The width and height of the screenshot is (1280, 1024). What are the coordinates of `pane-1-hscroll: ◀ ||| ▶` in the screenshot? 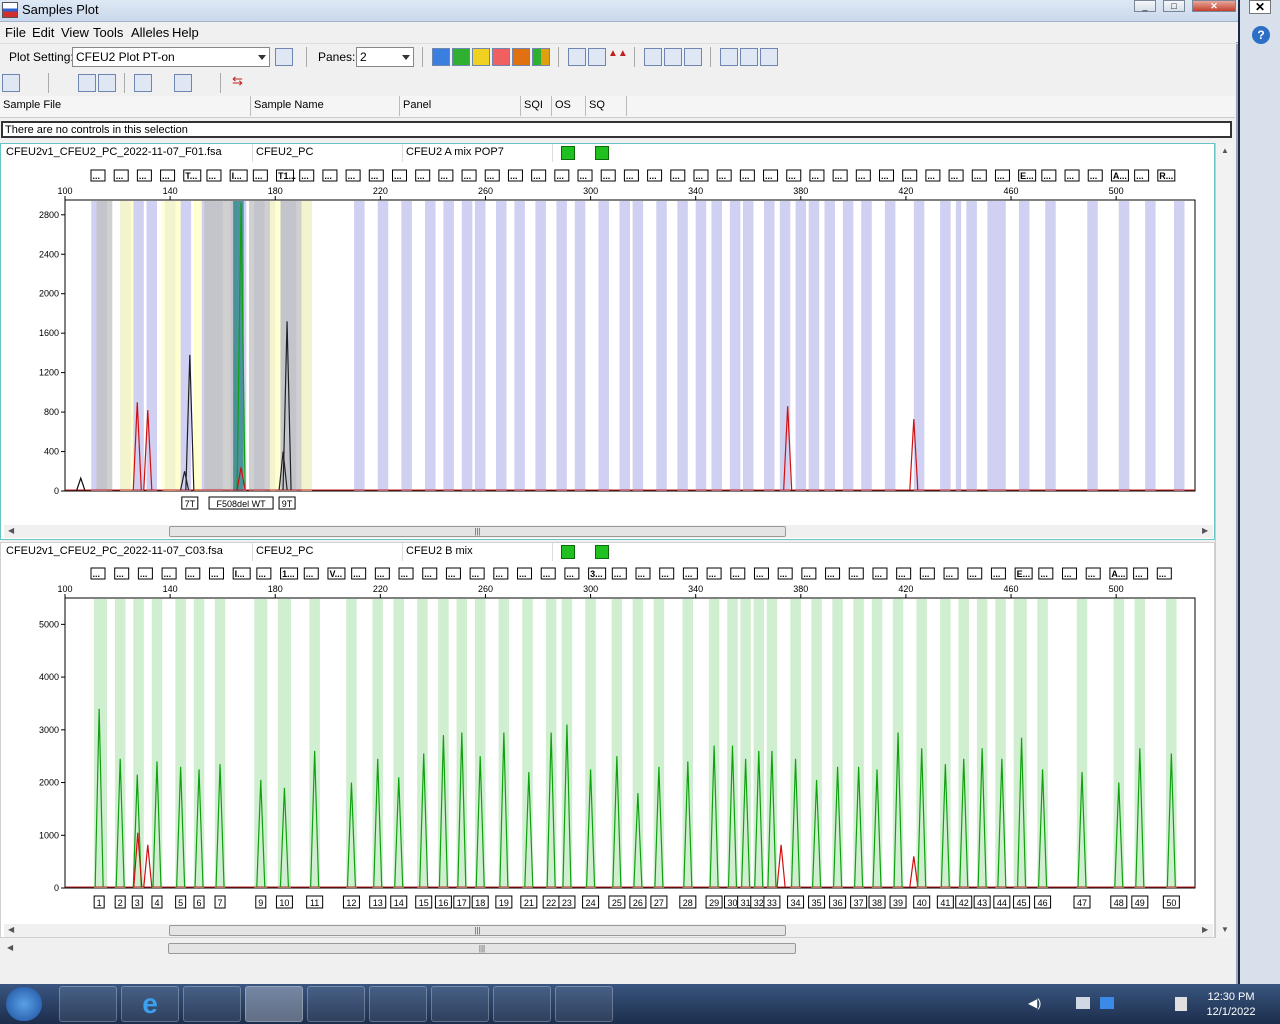 It's located at (608, 531).